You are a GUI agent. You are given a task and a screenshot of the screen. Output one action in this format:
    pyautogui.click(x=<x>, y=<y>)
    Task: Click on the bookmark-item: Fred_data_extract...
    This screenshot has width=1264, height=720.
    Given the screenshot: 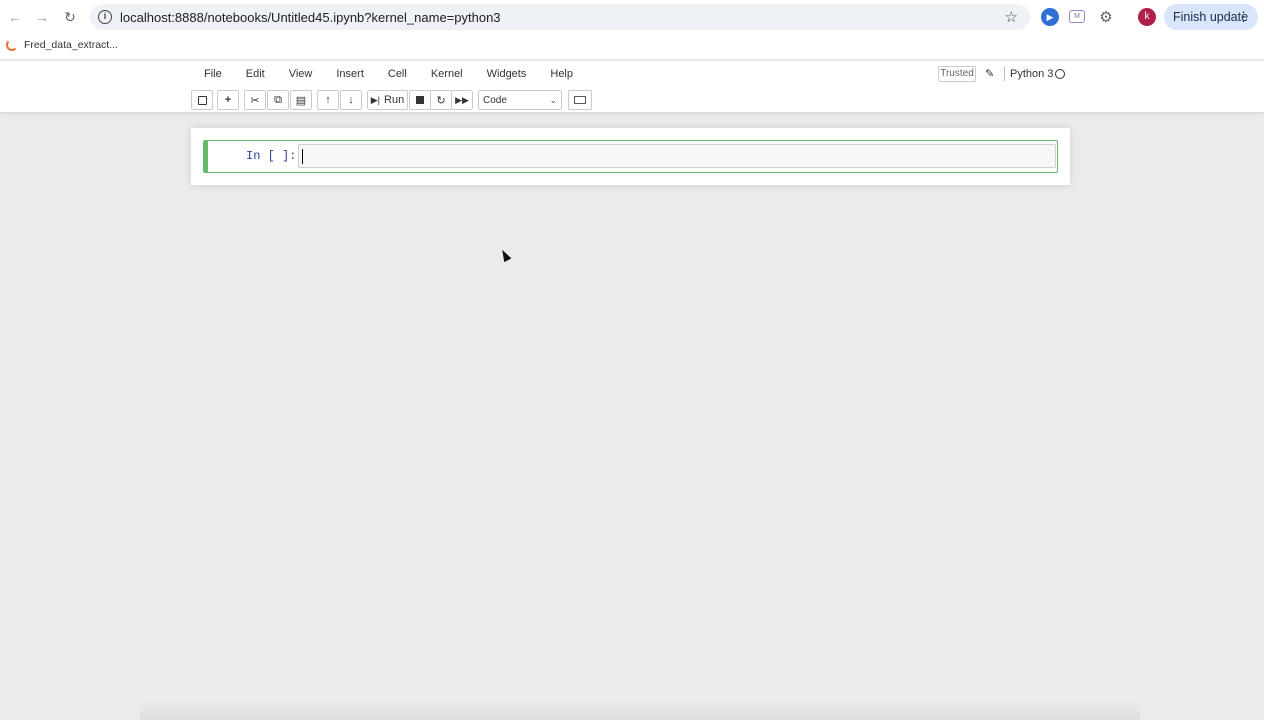 What is the action you would take?
    pyautogui.click(x=62, y=45)
    